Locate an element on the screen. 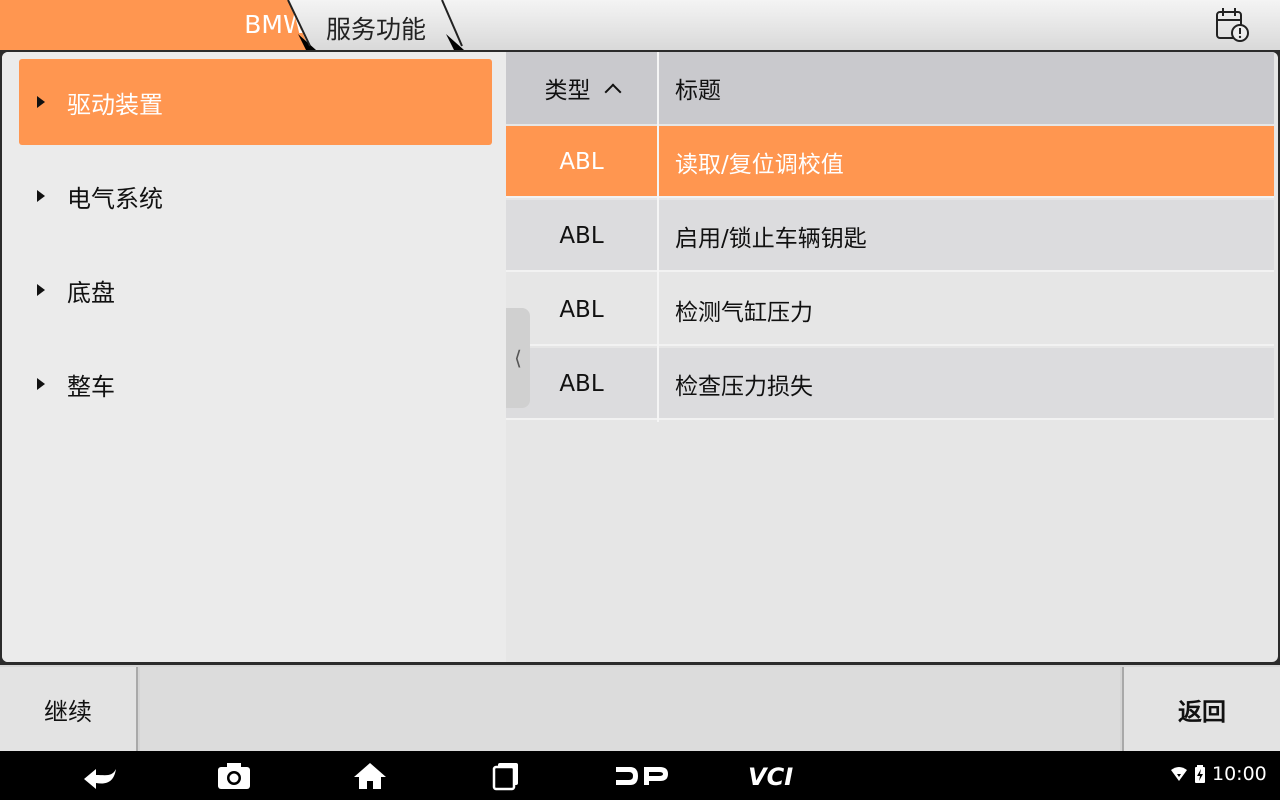 This screenshot has width=1280, height=800. sidebar-item-electrical: 电气系统 is located at coordinates (255, 196).